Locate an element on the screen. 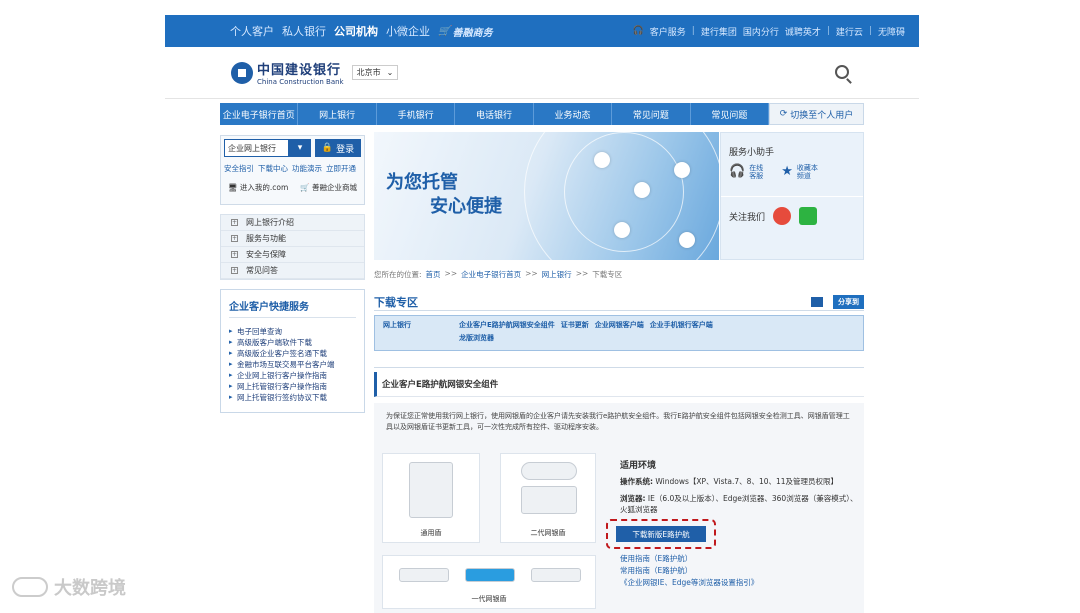  wechat-icon is located at coordinates (808, 216).